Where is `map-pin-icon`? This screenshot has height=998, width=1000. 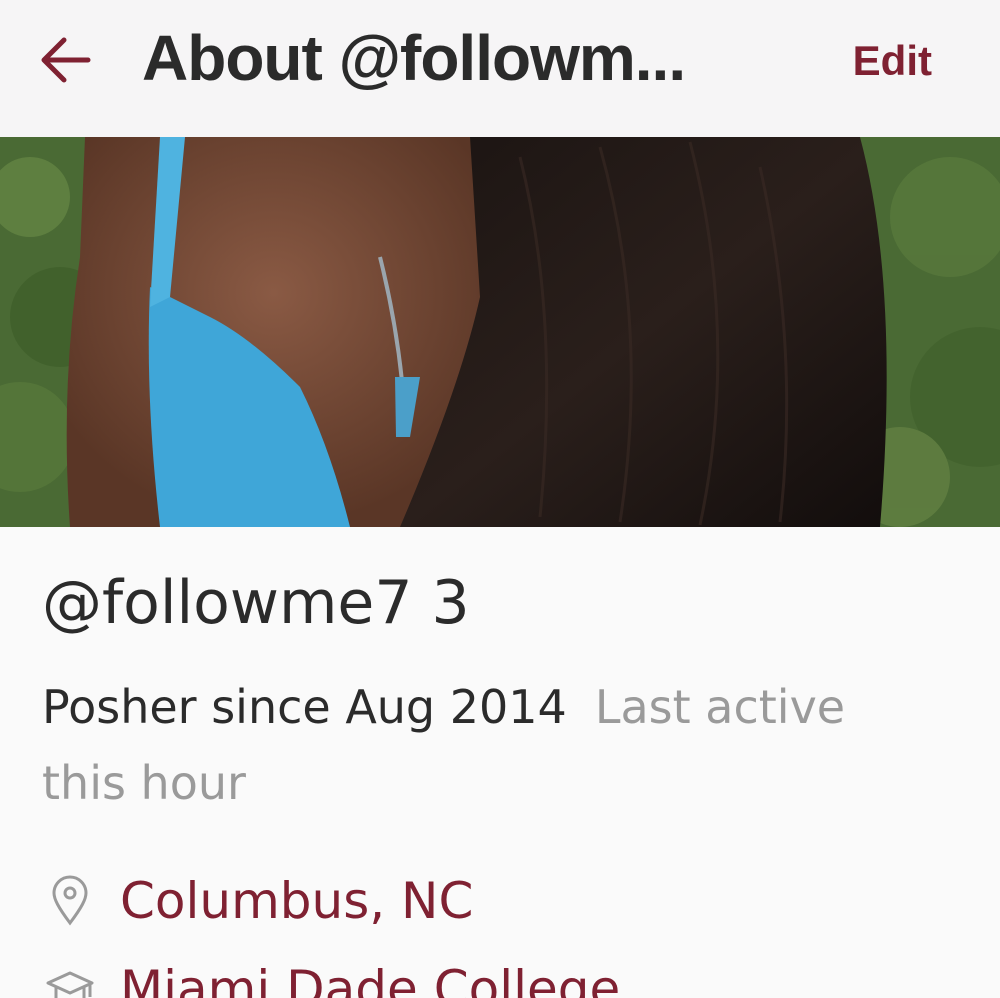 map-pin-icon is located at coordinates (70, 901).